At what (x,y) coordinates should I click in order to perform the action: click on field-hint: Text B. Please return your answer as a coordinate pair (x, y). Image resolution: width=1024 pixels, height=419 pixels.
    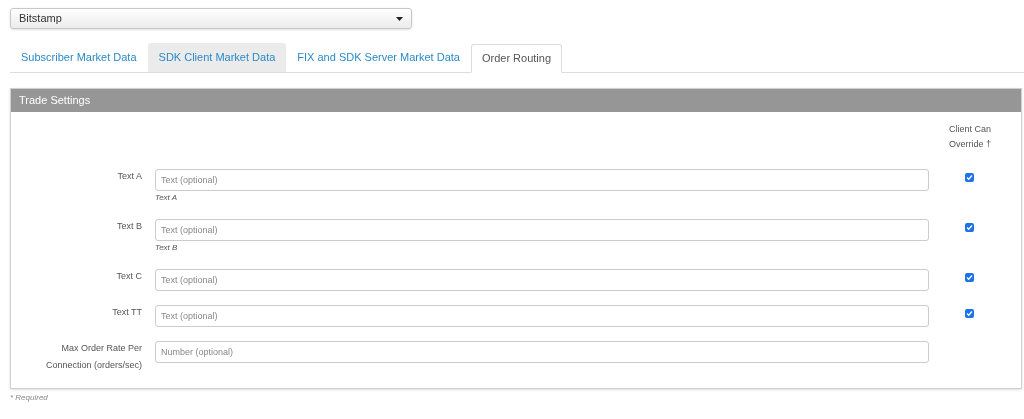
    Looking at the image, I should click on (167, 248).